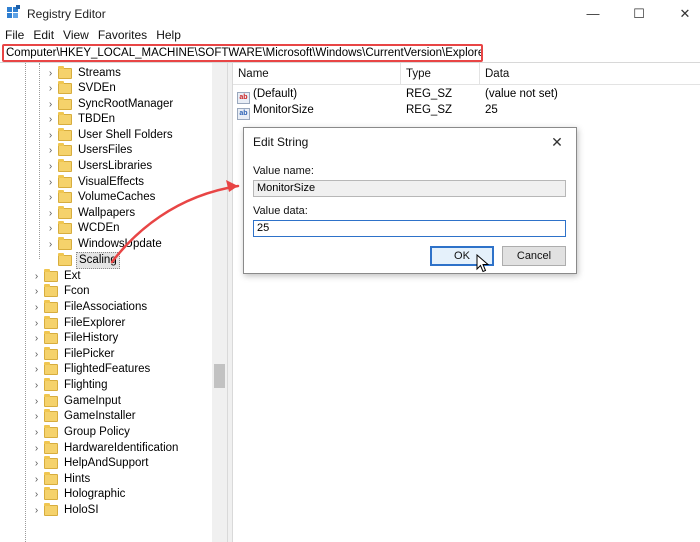  Describe the element at coordinates (79, 323) in the screenshot. I see `tree-item-fileexplorer: › FileExplorer` at that location.